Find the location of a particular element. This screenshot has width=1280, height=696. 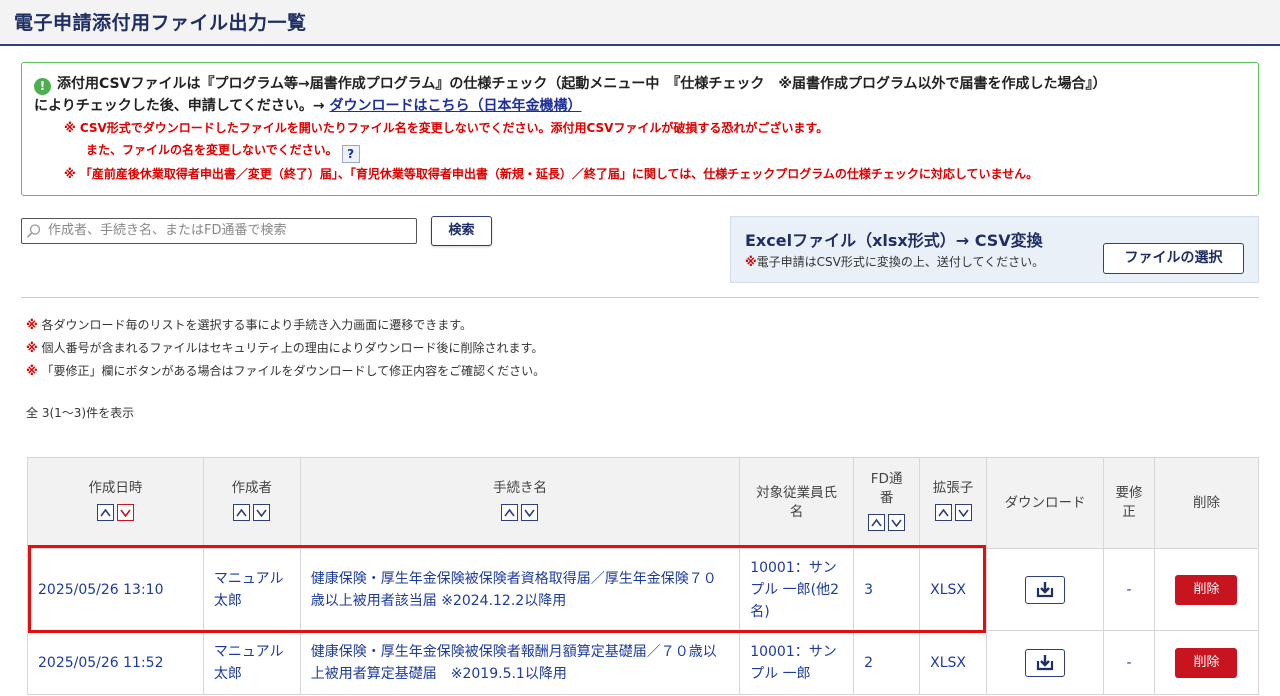

cell-date: 2025/05/26 11:52 is located at coordinates (115, 662).